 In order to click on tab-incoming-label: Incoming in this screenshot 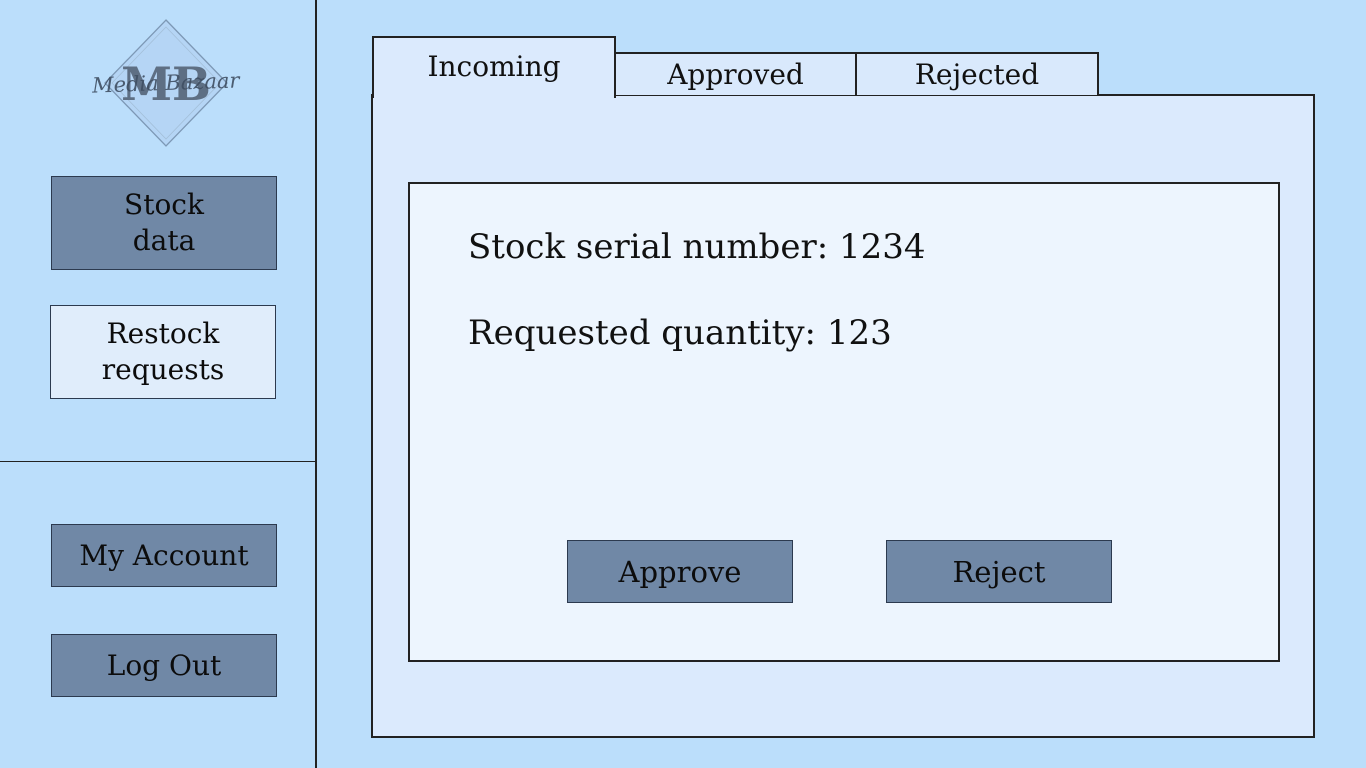, I will do `click(494, 66)`.